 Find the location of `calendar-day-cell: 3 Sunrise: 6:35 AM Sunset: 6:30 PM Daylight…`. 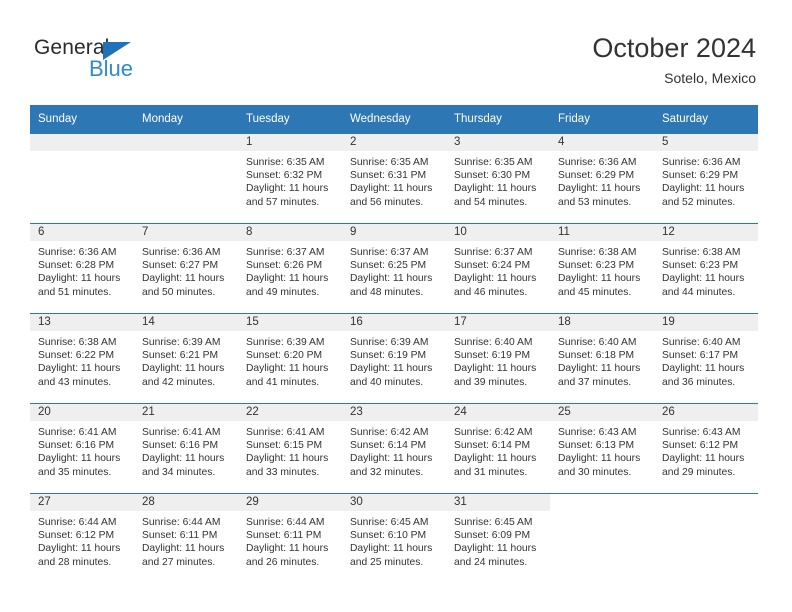

calendar-day-cell: 3 Sunrise: 6:35 AM Sunset: 6:30 PM Daylight… is located at coordinates (498, 178).